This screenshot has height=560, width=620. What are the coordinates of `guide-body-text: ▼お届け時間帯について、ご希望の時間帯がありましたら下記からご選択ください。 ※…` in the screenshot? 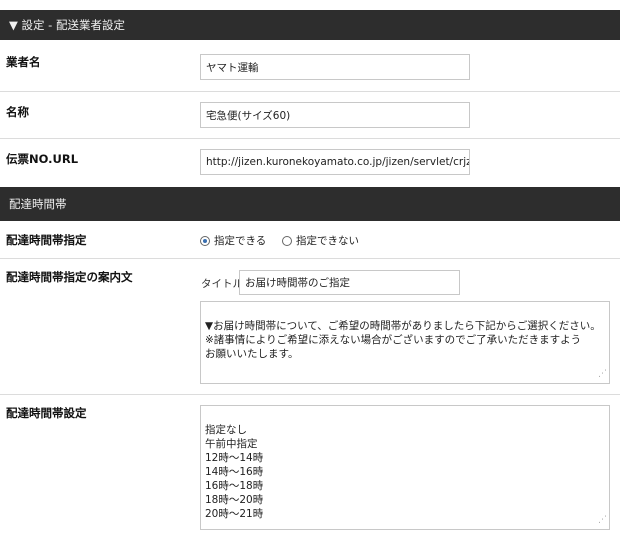 It's located at (403, 340).